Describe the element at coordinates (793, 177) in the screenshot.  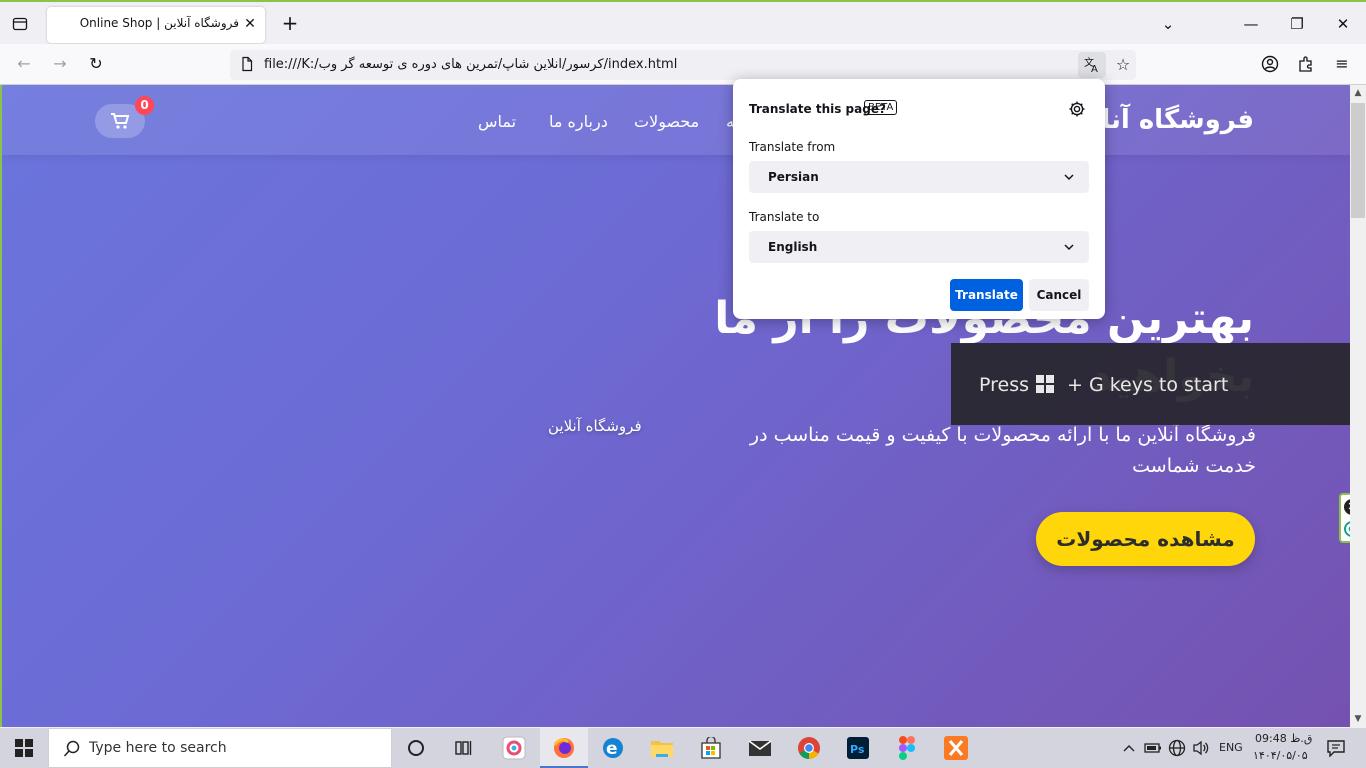
I see `from-language-value: Persian` at that location.